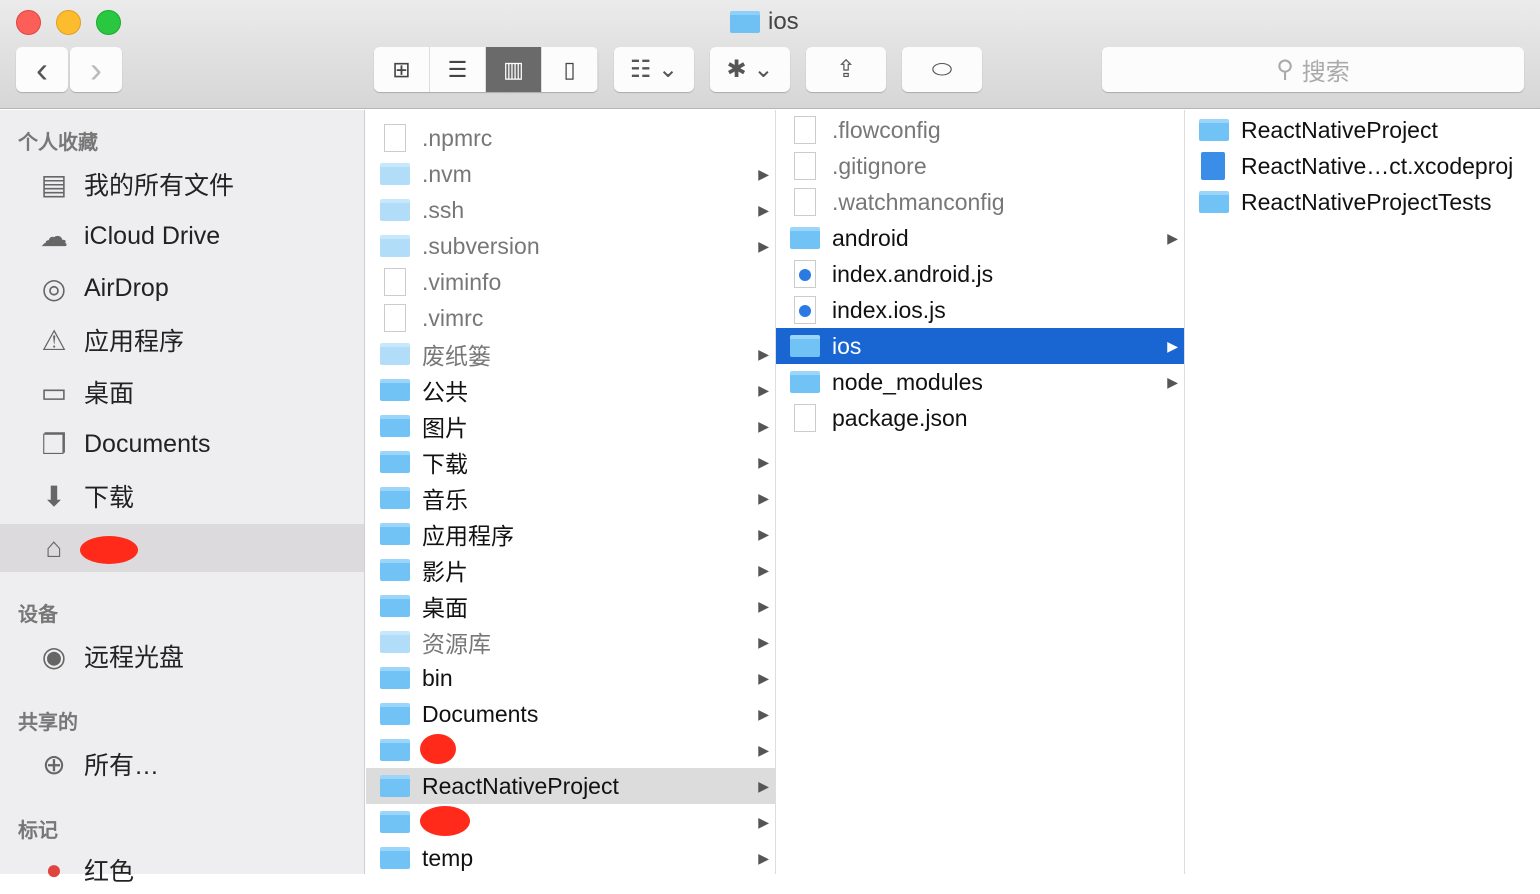 The width and height of the screenshot is (1540, 894). I want to click on file-row: ios ▶, so click(980, 346).